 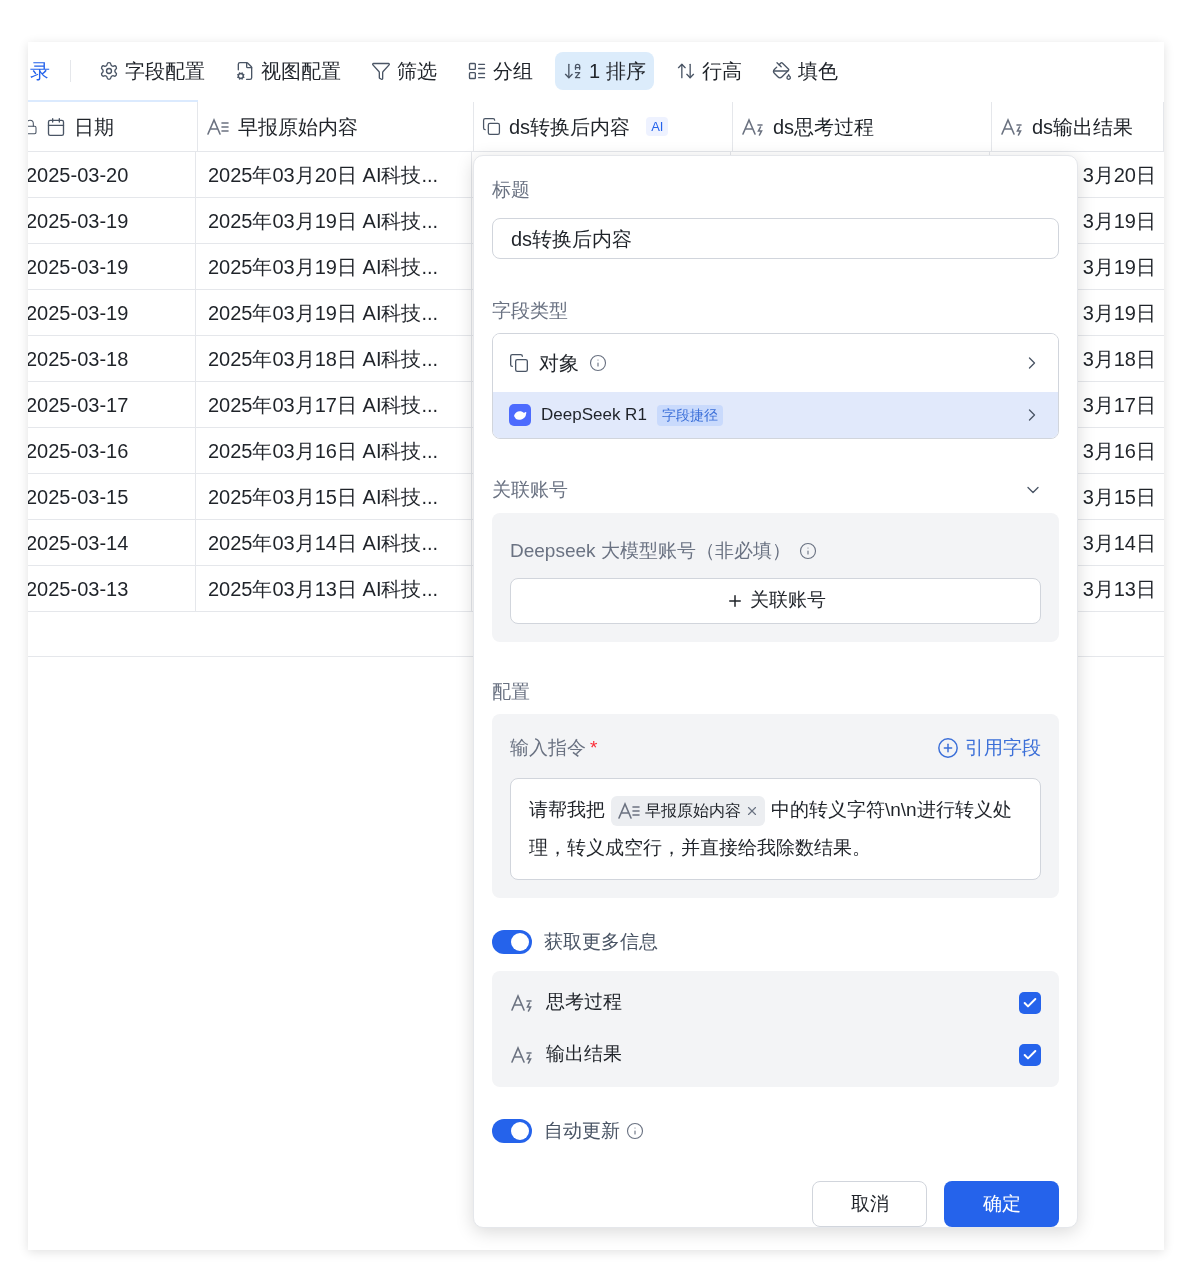 What do you see at coordinates (1119, 175) in the screenshot?
I see `table-cell-text: 3月20日` at bounding box center [1119, 175].